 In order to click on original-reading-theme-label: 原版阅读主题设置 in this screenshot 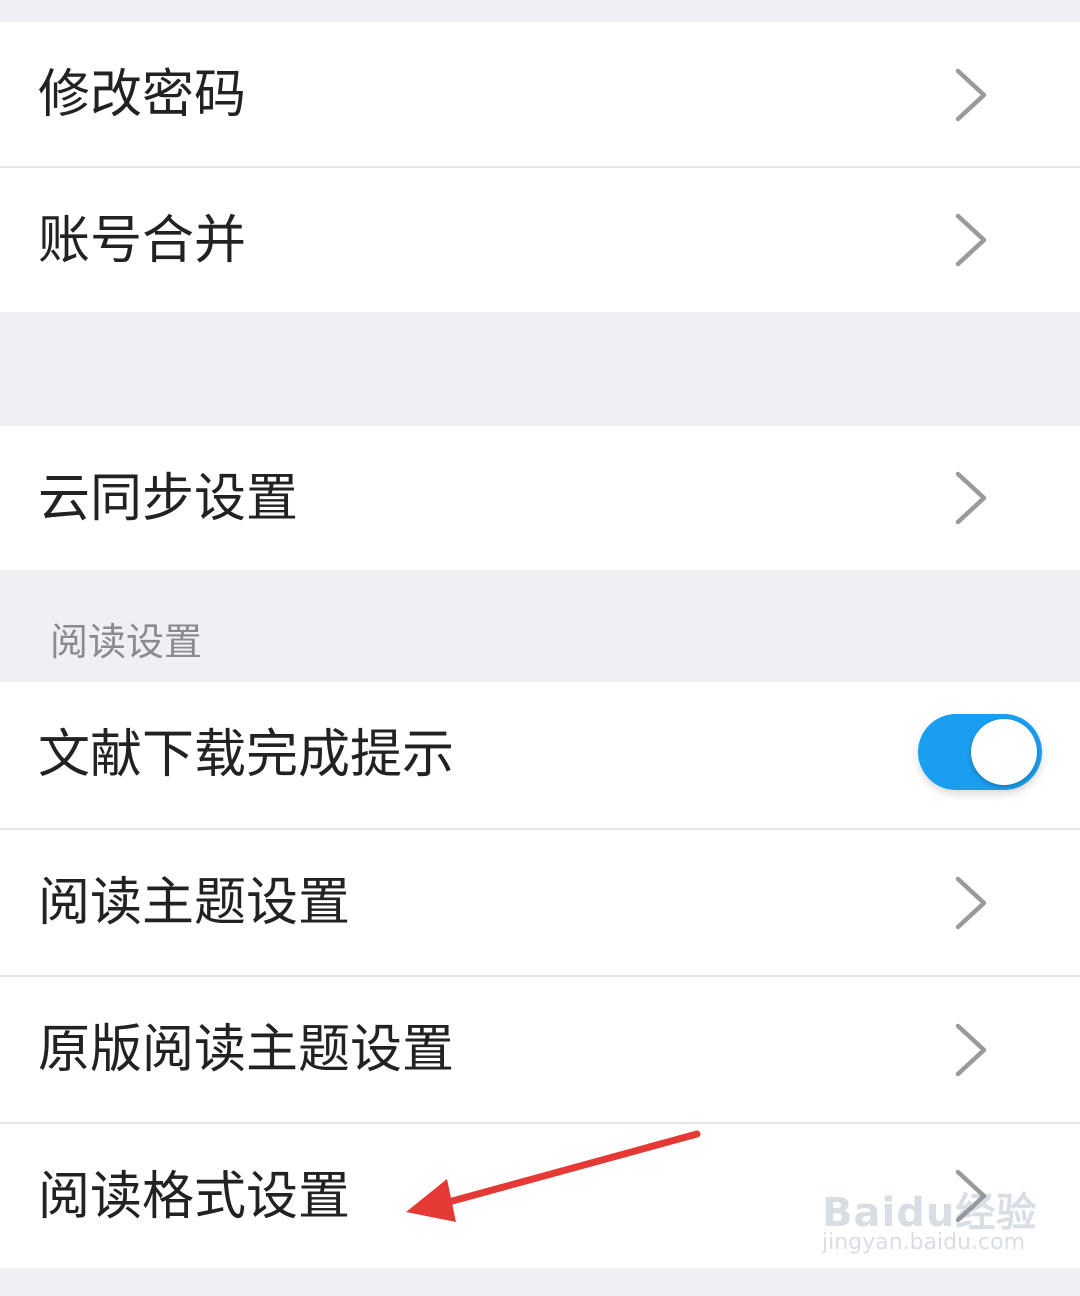, I will do `click(246, 1050)`.